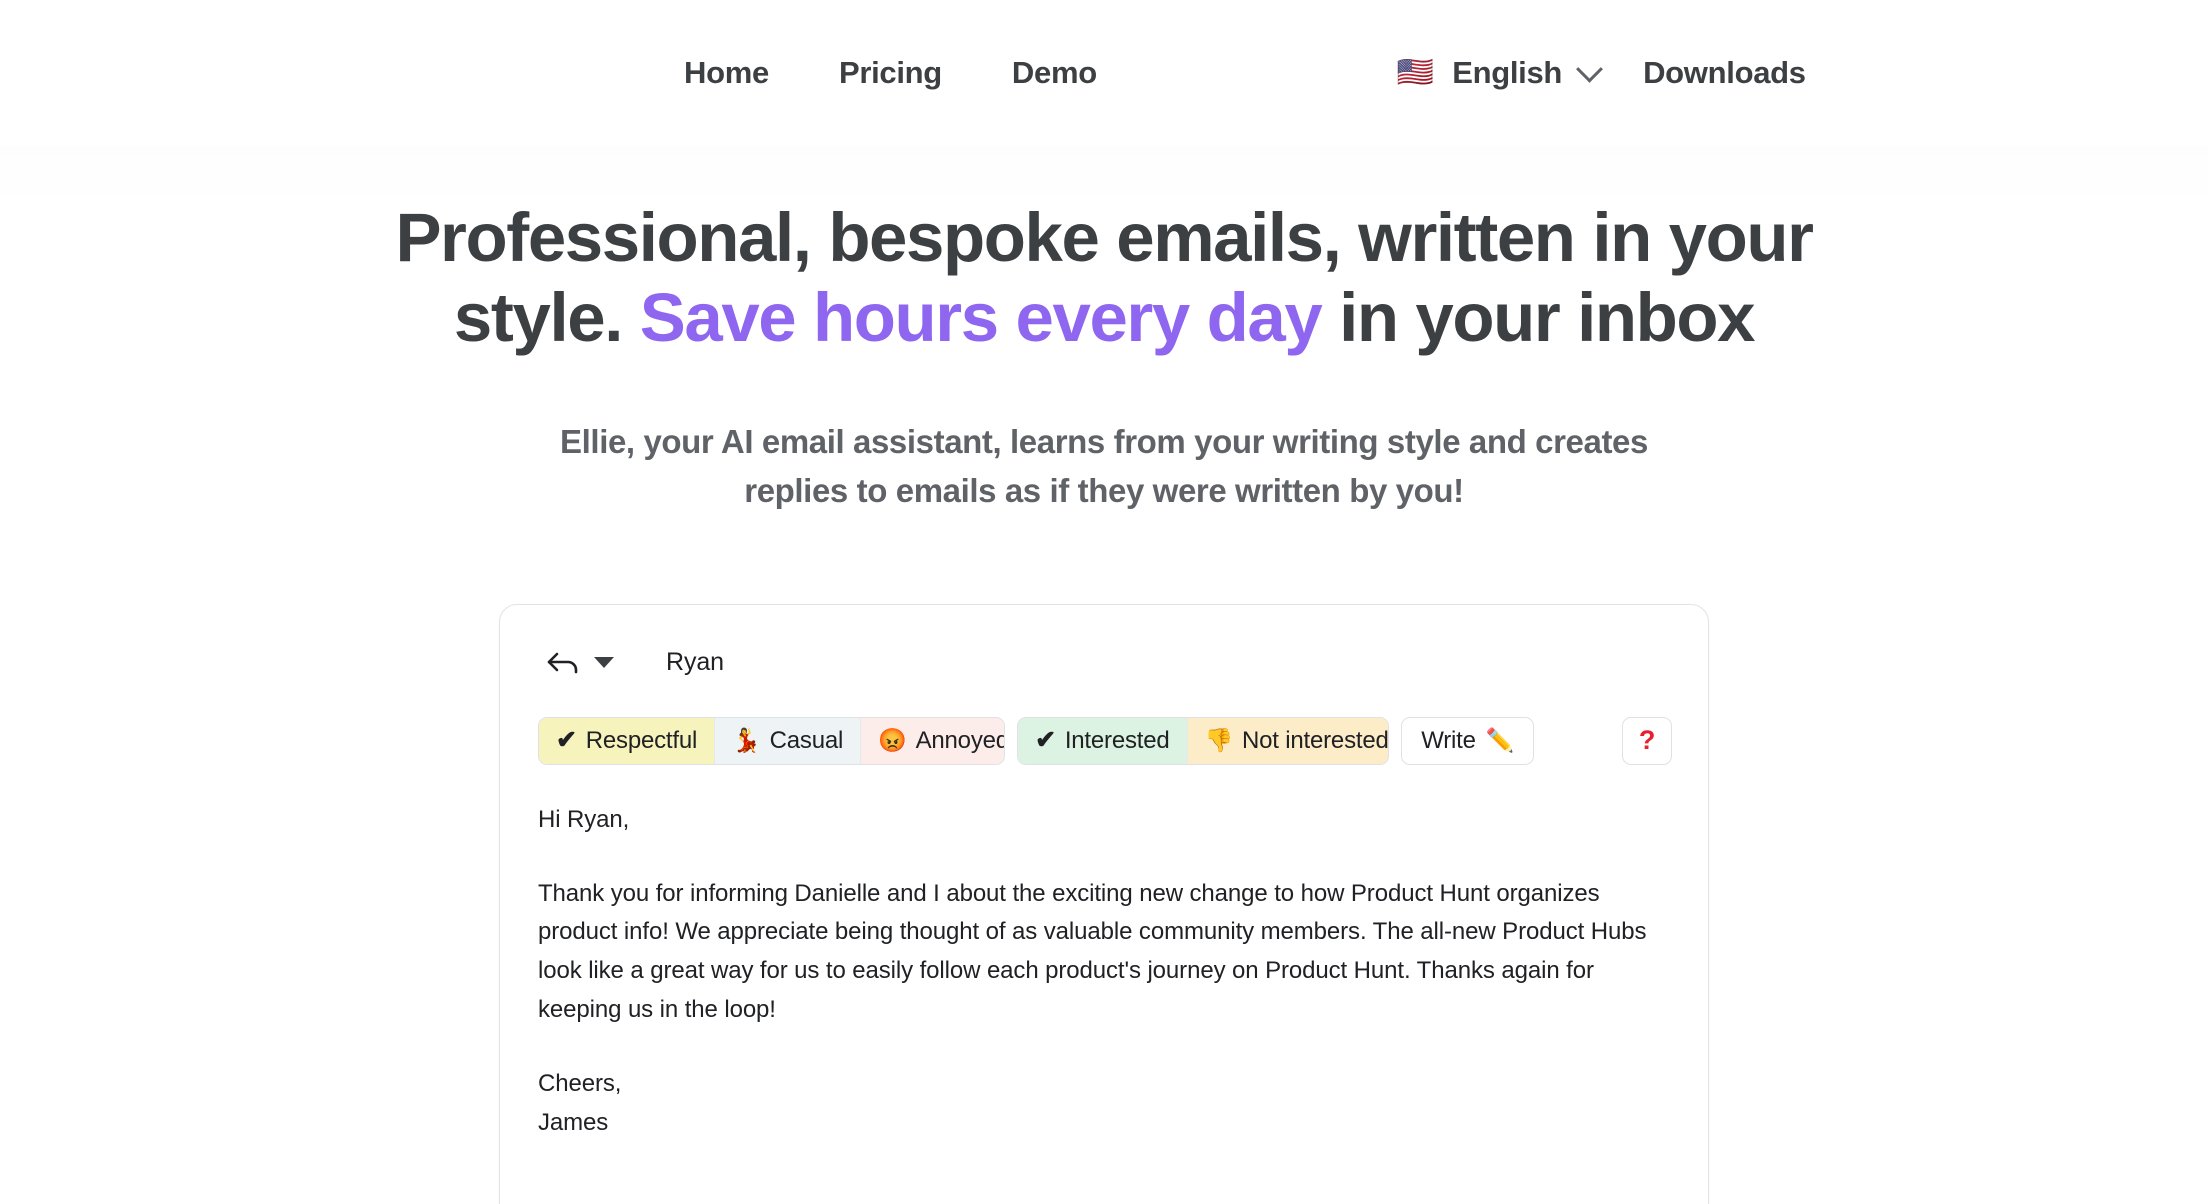 The width and height of the screenshot is (2208, 1204). I want to click on pencil-icon: ✏️, so click(1500, 740).